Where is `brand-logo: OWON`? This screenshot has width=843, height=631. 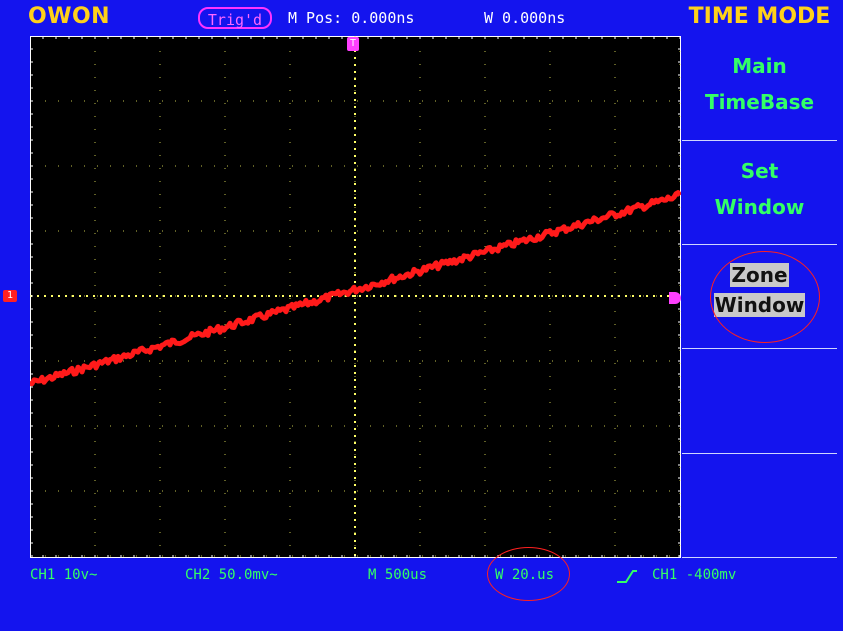 brand-logo: OWON is located at coordinates (69, 16).